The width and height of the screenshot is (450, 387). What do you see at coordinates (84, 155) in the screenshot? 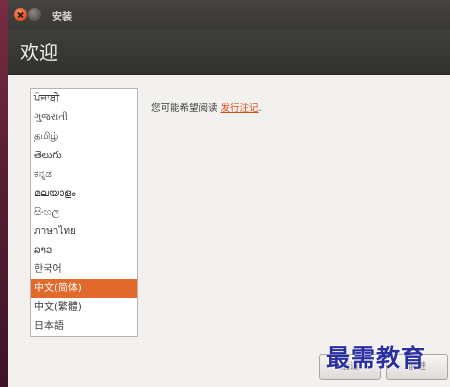
I see `language-item: తెలుగు` at bounding box center [84, 155].